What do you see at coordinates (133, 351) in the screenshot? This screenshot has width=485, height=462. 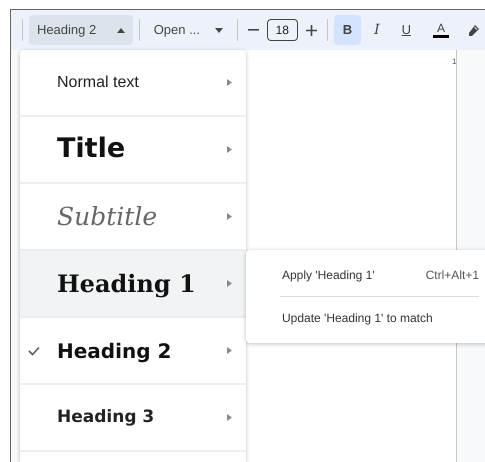 I see `menu-item: Heading 2` at bounding box center [133, 351].